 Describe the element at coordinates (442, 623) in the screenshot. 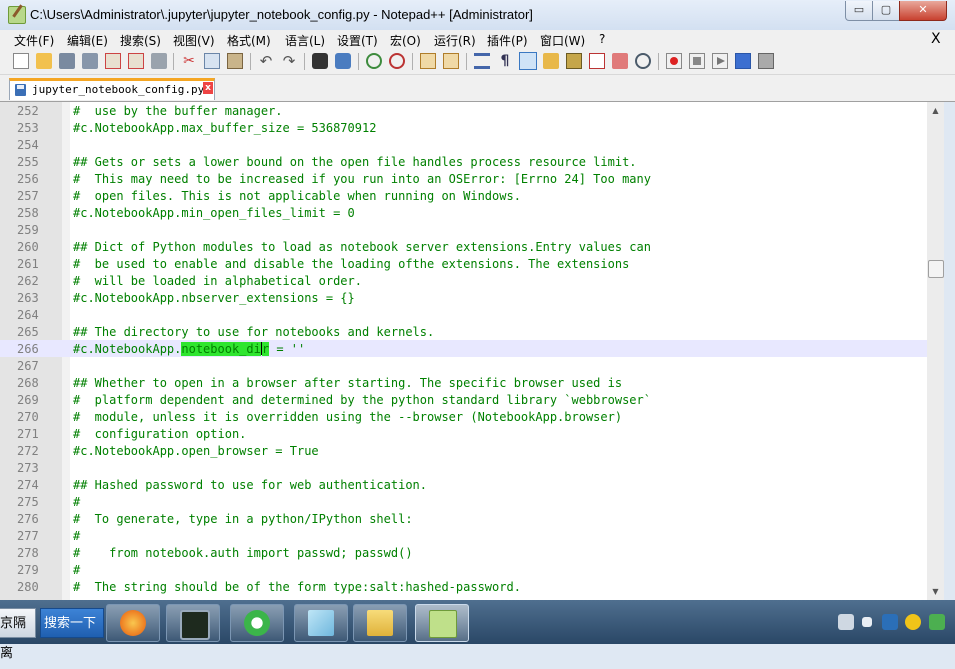

I see `taskbar-notepadpp` at that location.